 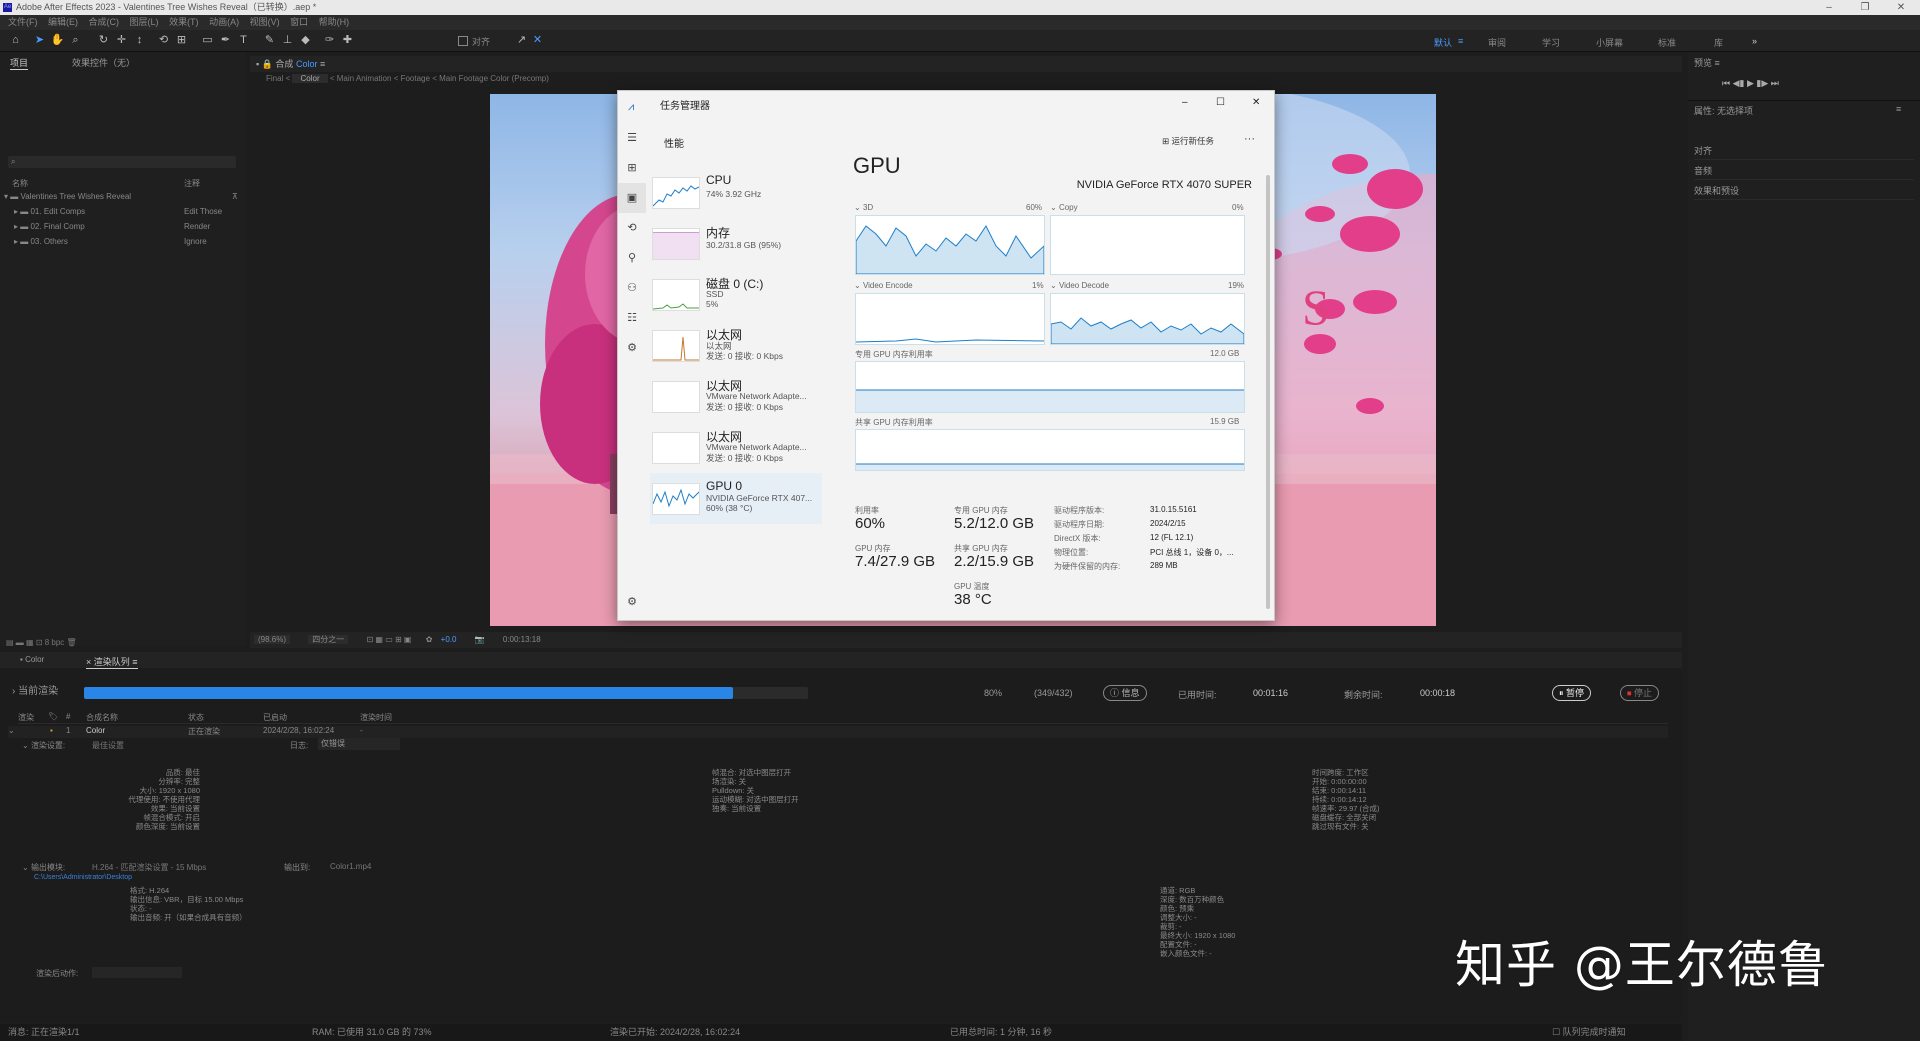 What do you see at coordinates (521, 40) in the screenshot?
I see `snap-icon: ↗` at bounding box center [521, 40].